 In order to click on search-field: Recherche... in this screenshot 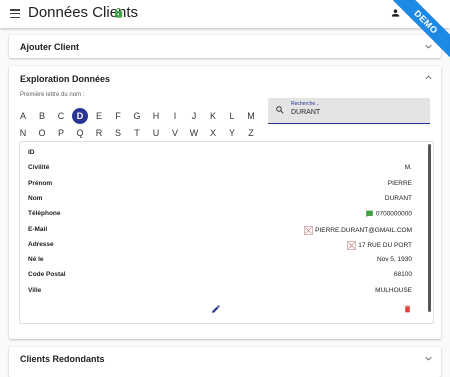, I will do `click(349, 111)`.